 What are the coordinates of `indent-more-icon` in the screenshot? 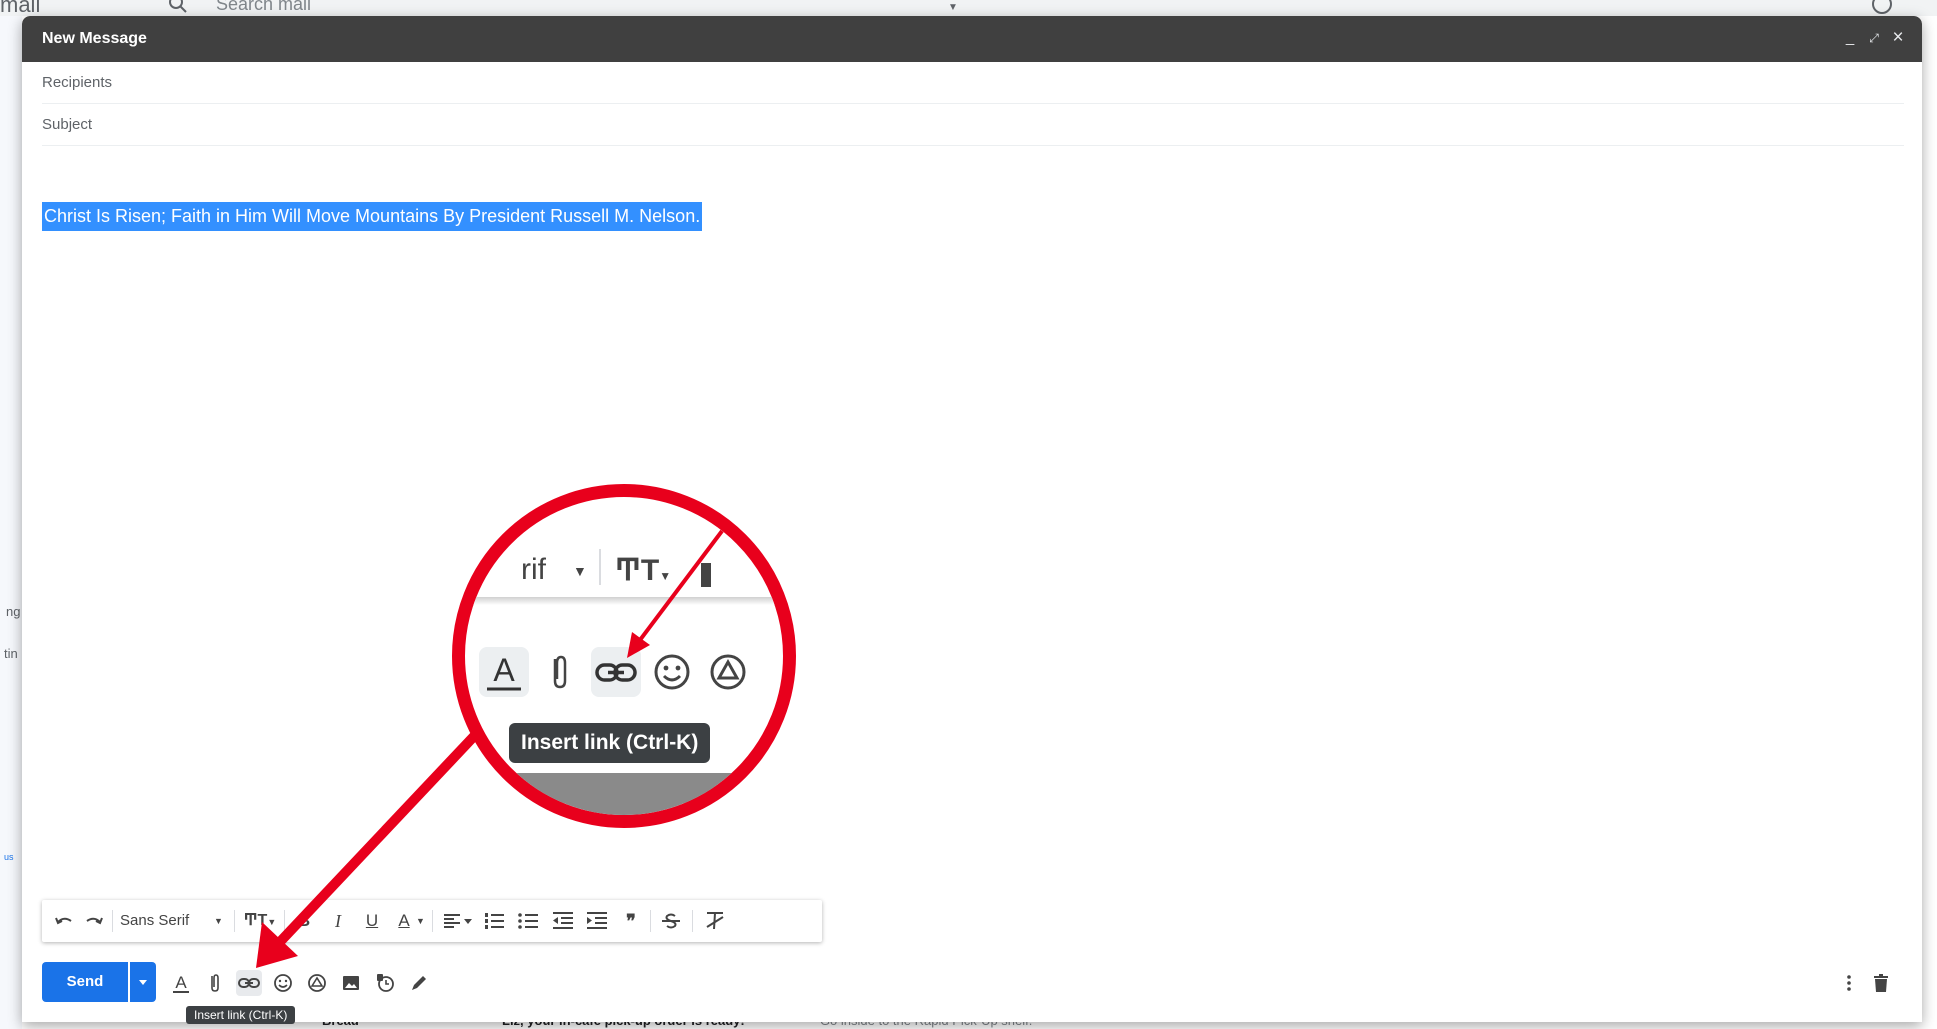 It's located at (597, 921).